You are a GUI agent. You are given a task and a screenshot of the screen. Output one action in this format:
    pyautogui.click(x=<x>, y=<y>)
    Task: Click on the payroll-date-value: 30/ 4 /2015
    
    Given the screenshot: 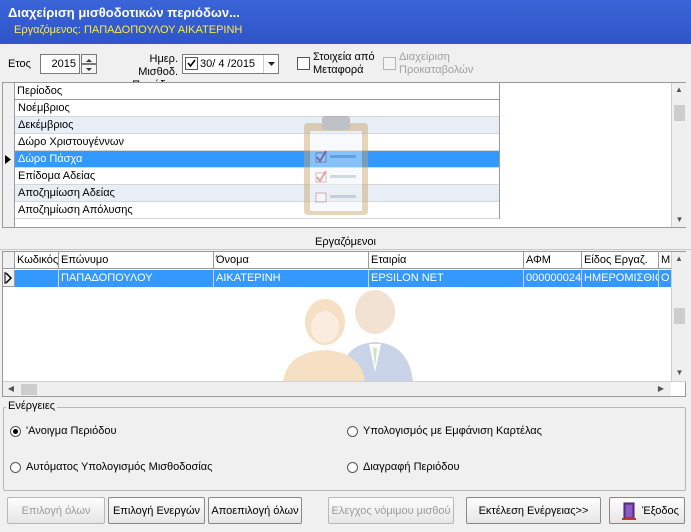 What is the action you would take?
    pyautogui.click(x=228, y=64)
    